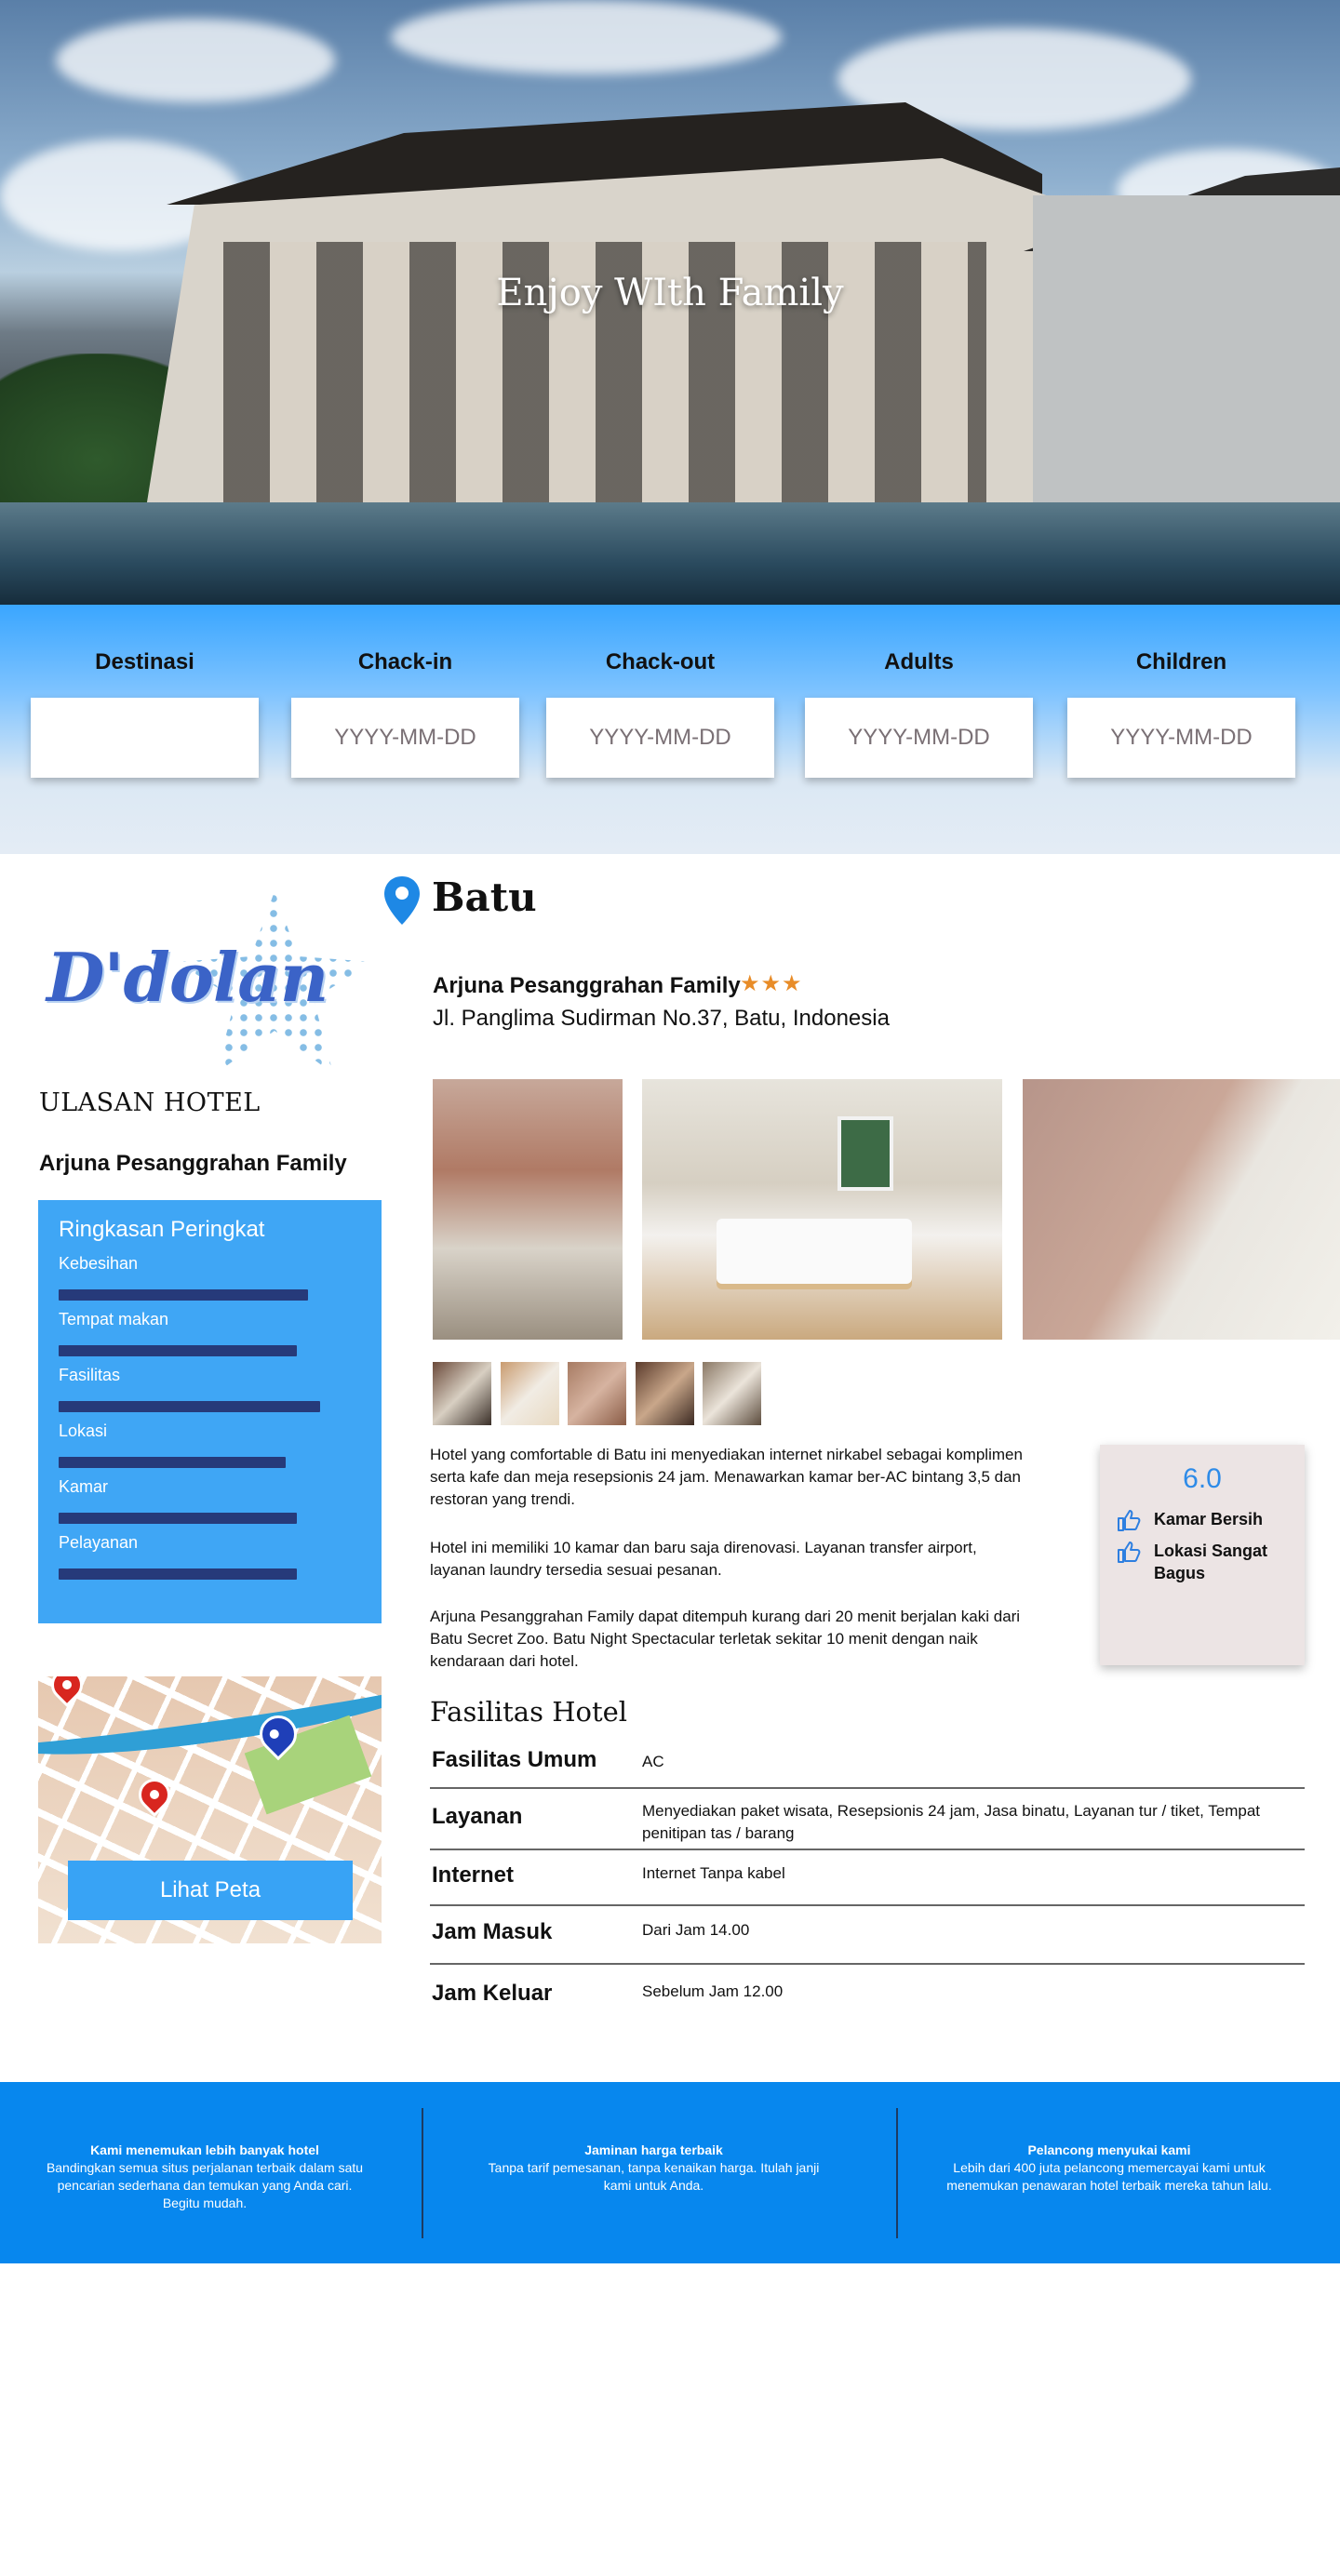  What do you see at coordinates (210, 1809) in the screenshot?
I see `map-preview: Lihat Peta` at bounding box center [210, 1809].